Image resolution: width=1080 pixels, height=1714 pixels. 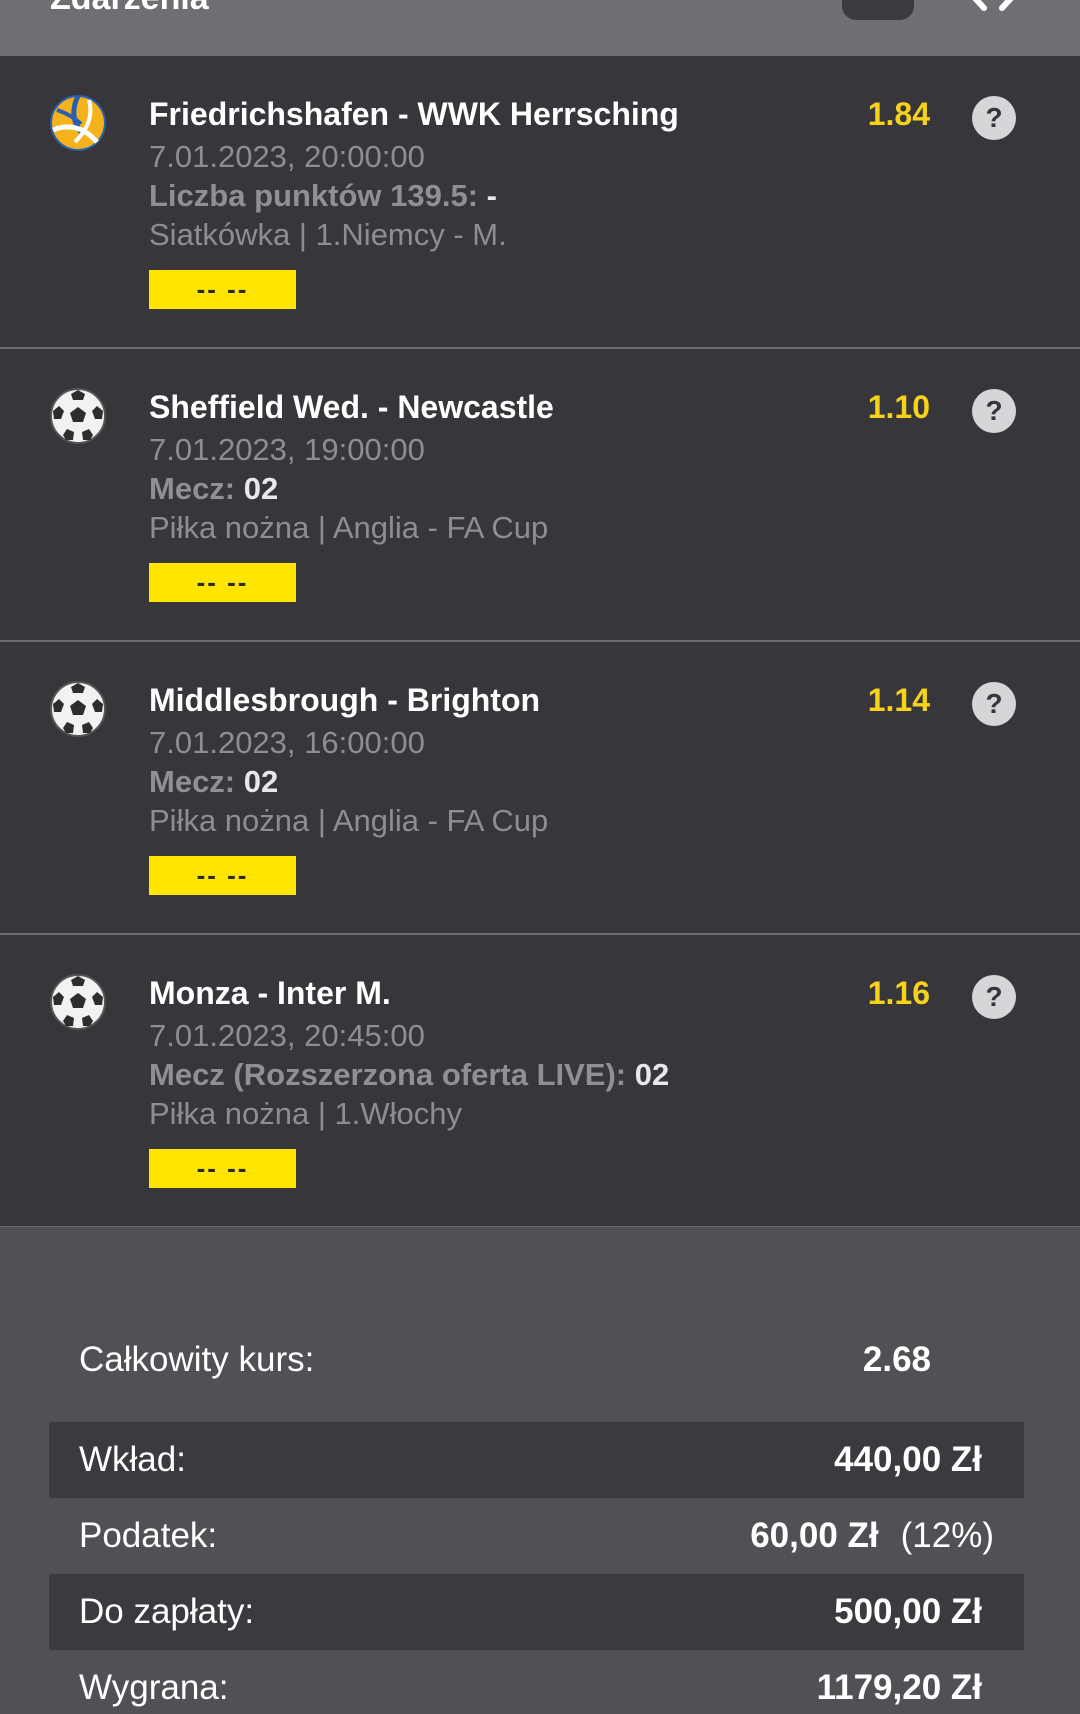 What do you see at coordinates (392, 1074) in the screenshot?
I see `market-label: Mecz (Rozszerzona oferta LIVE):` at bounding box center [392, 1074].